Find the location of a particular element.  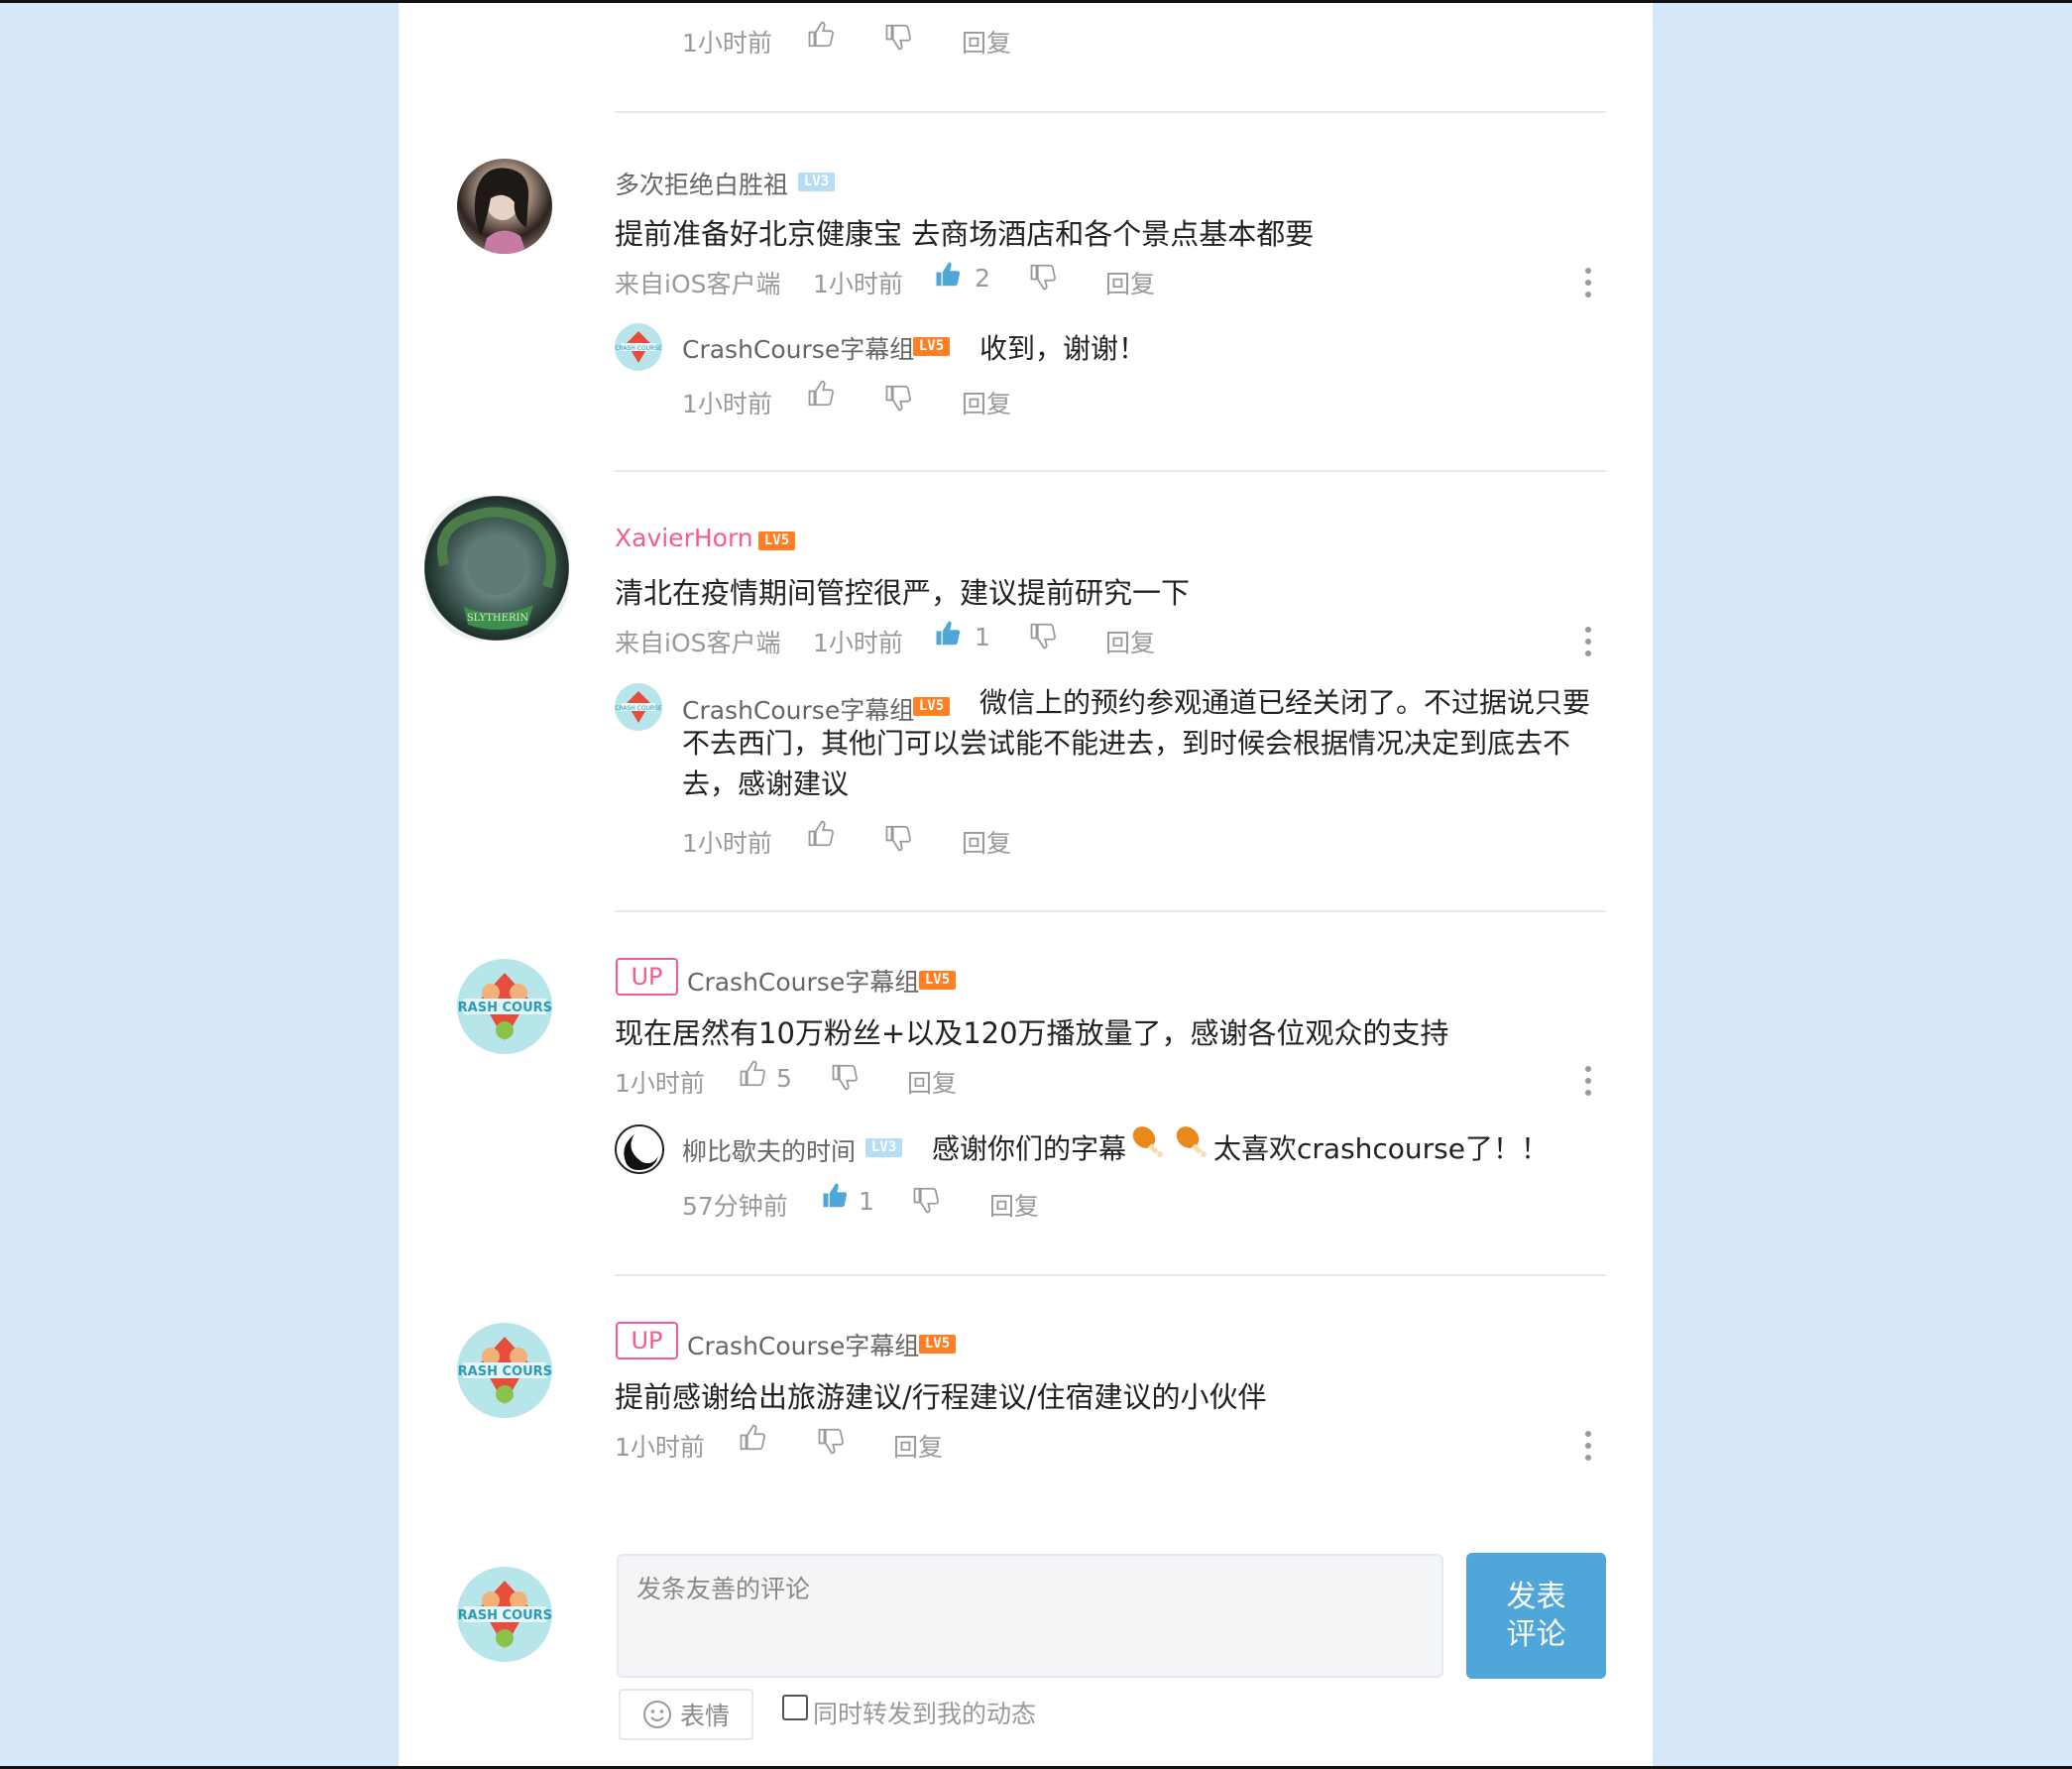

reply-avatar is located at coordinates (639, 1149).